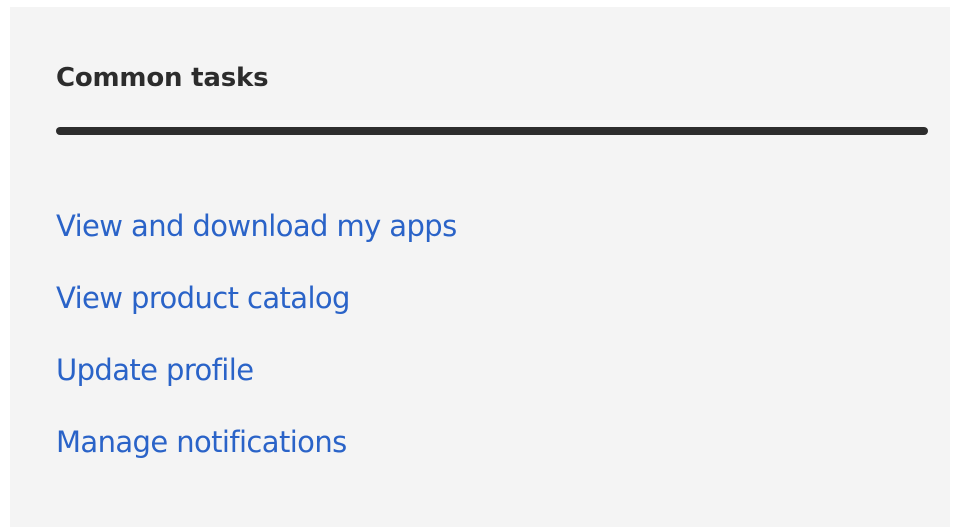 This screenshot has width=956, height=527. I want to click on list-item: Update profile, so click(256, 386).